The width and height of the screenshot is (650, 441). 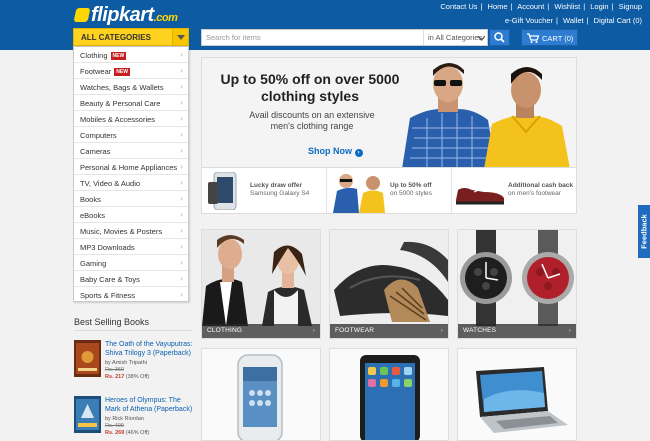 What do you see at coordinates (567, 6) in the screenshot?
I see `wishlist-link: Wishlist` at bounding box center [567, 6].